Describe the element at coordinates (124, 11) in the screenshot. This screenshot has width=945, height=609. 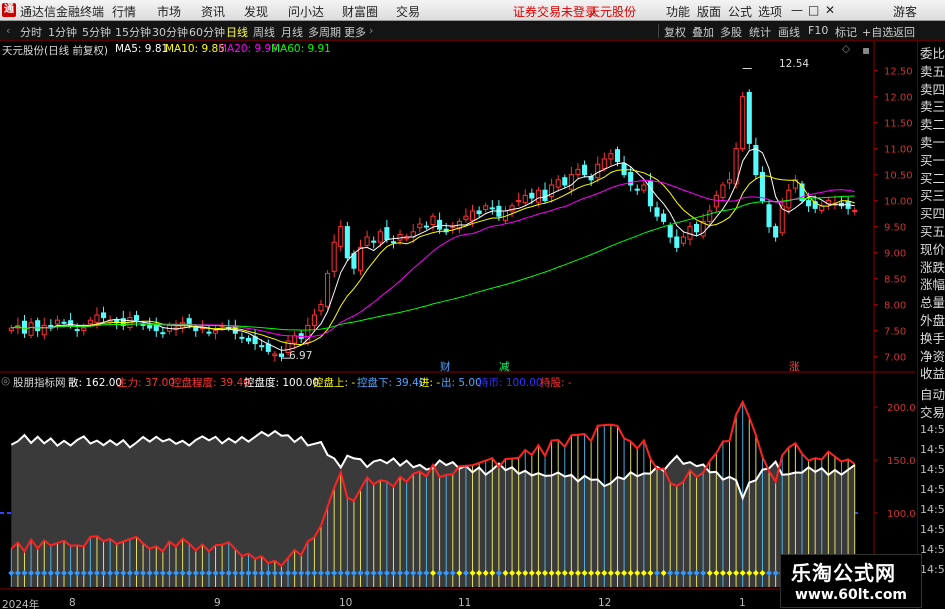
I see `menu-quotes: 行情` at that location.